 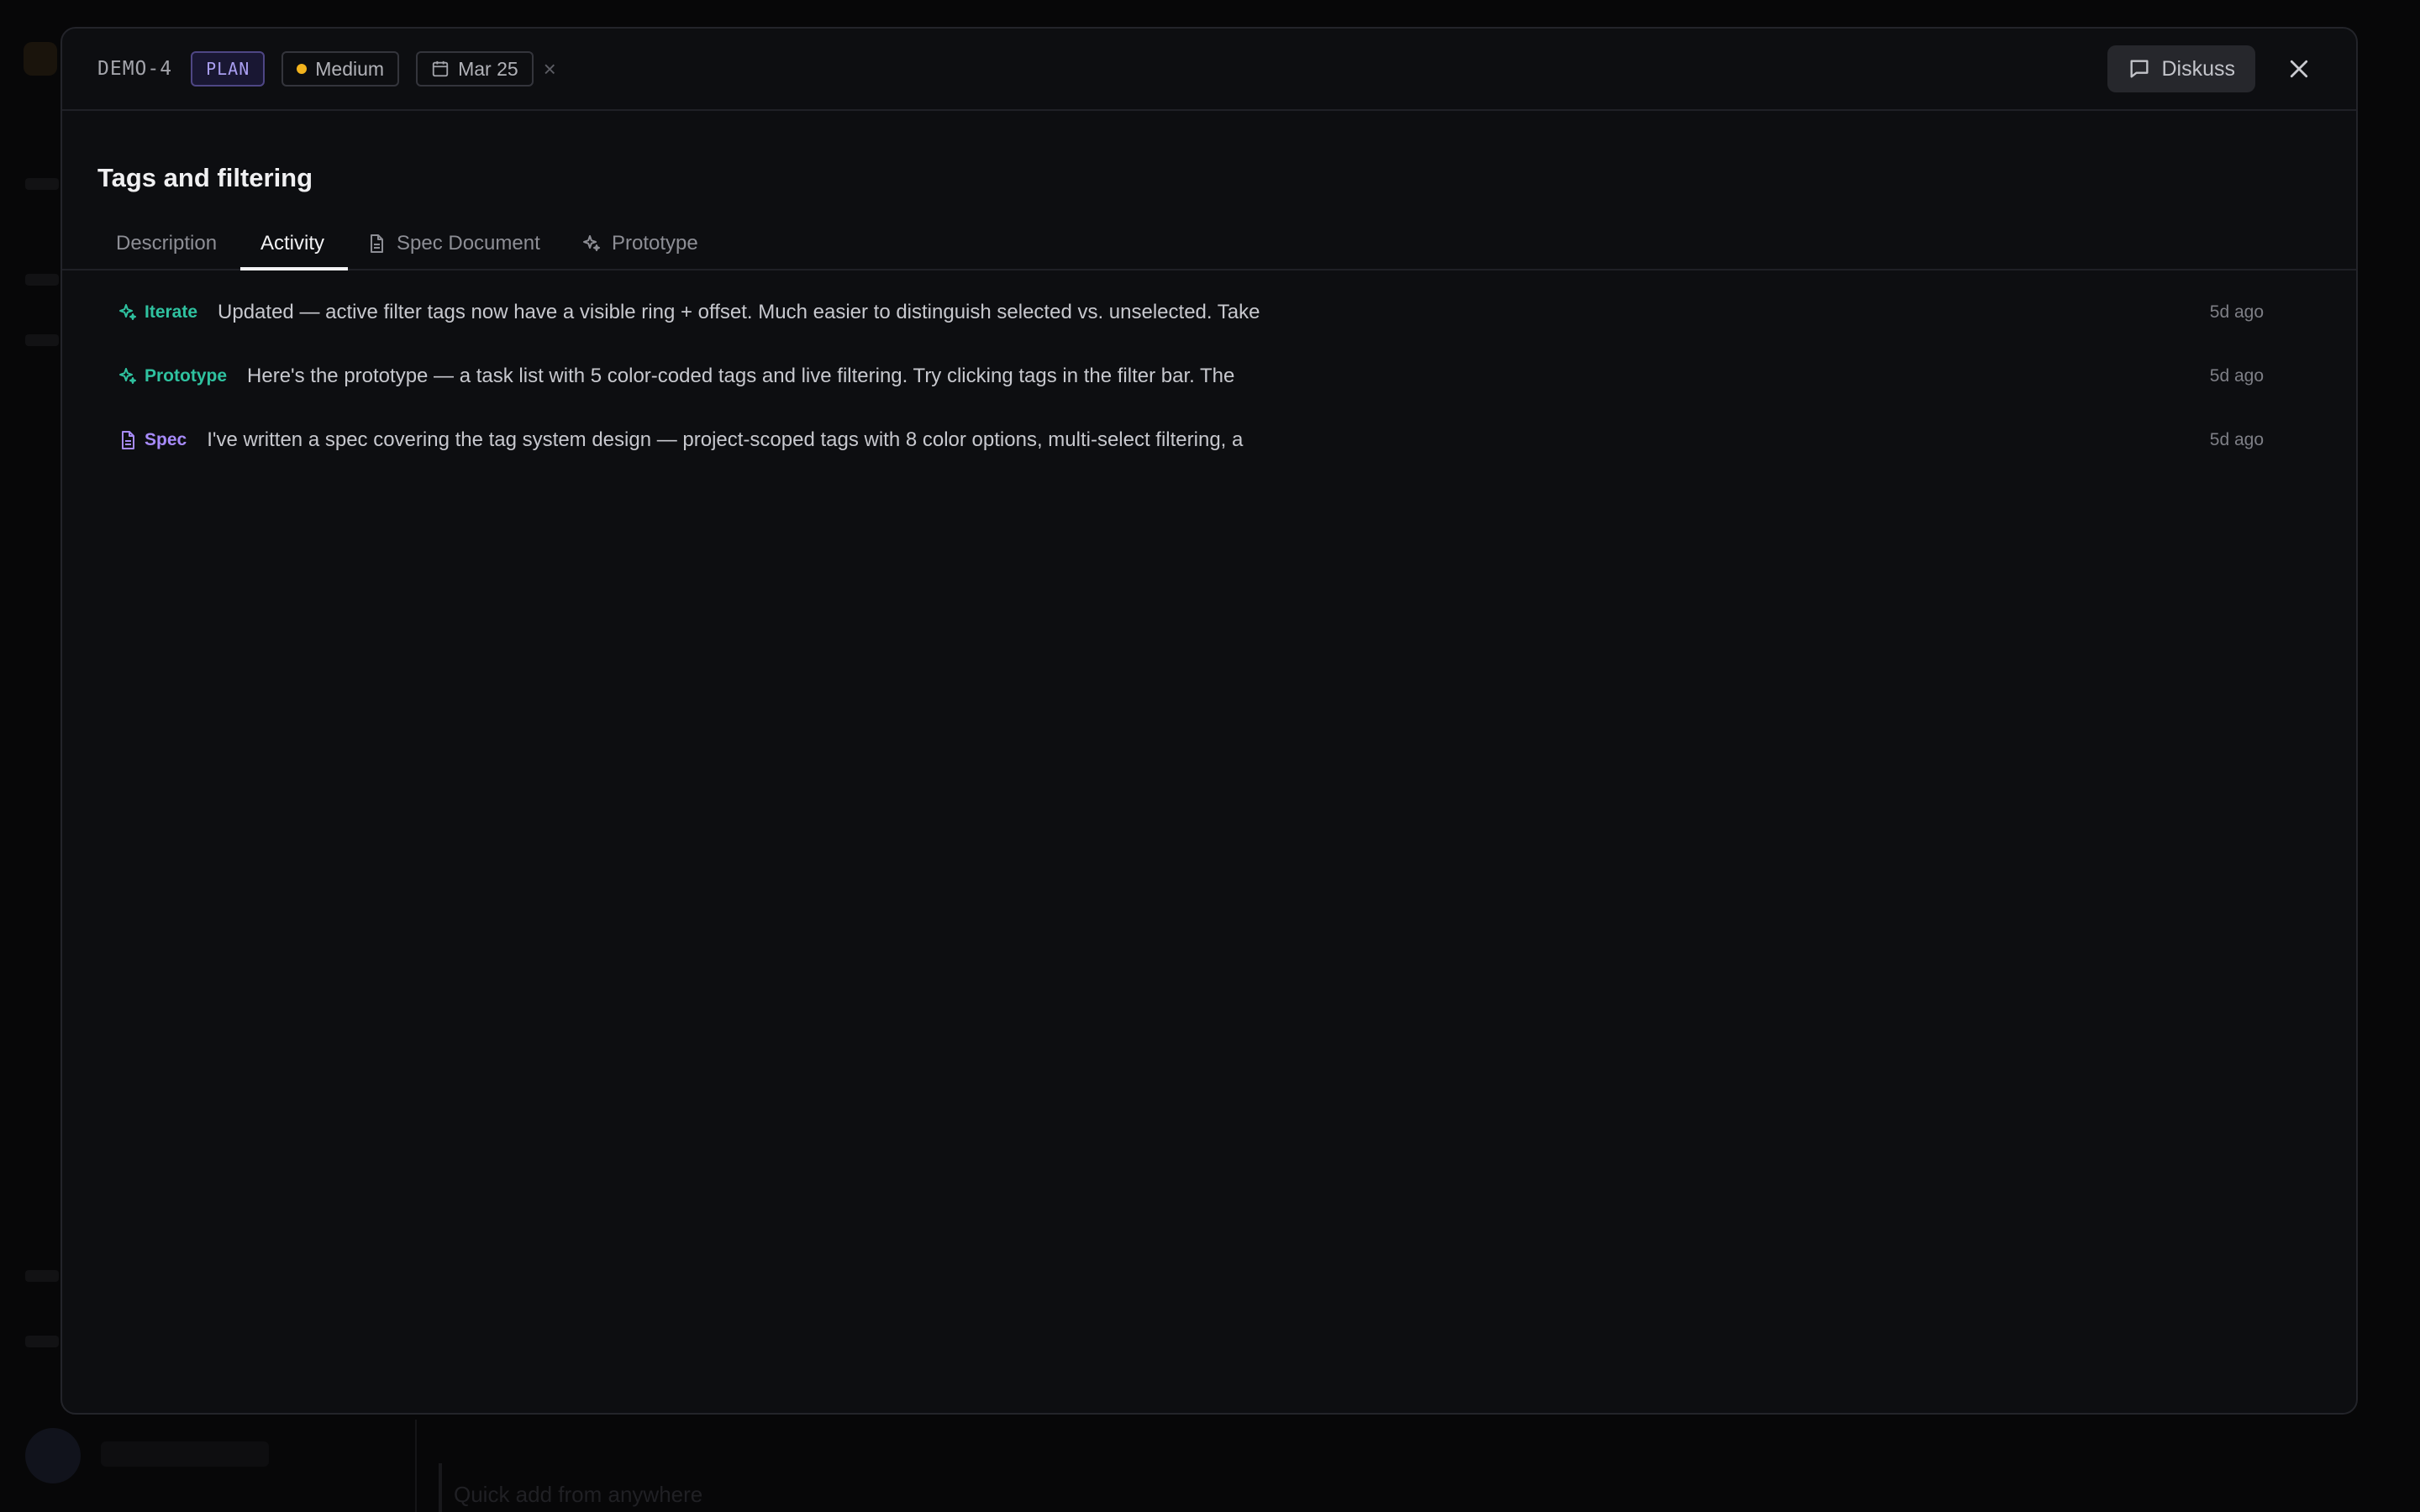 I want to click on activity-type-badge: Prototype, so click(x=172, y=376).